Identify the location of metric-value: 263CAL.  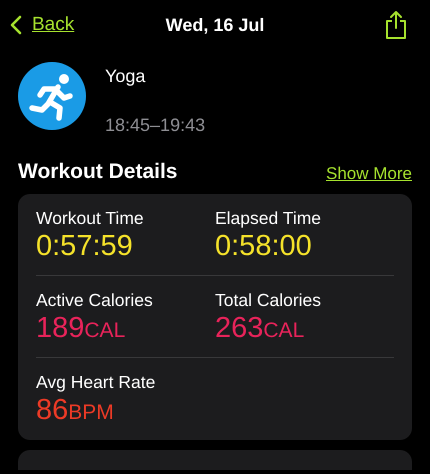
(260, 328).